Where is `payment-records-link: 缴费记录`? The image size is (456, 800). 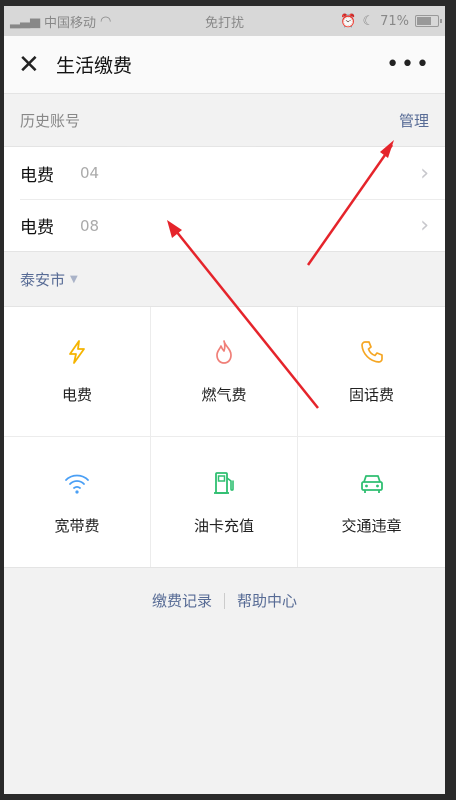
payment-records-link: 缴费记录 is located at coordinates (182, 600).